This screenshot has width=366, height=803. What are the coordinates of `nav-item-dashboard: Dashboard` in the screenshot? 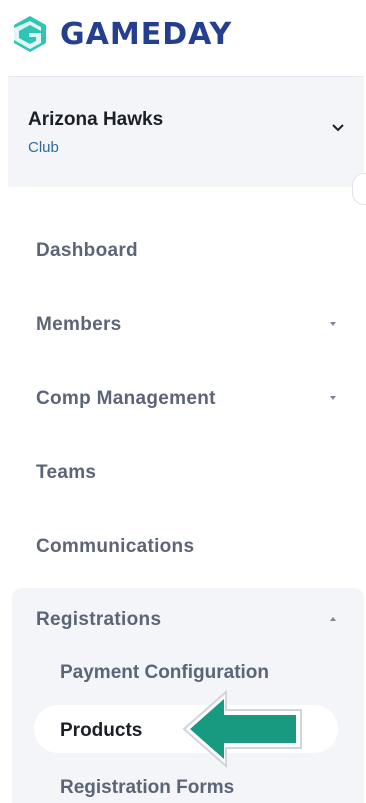 It's located at (87, 251).